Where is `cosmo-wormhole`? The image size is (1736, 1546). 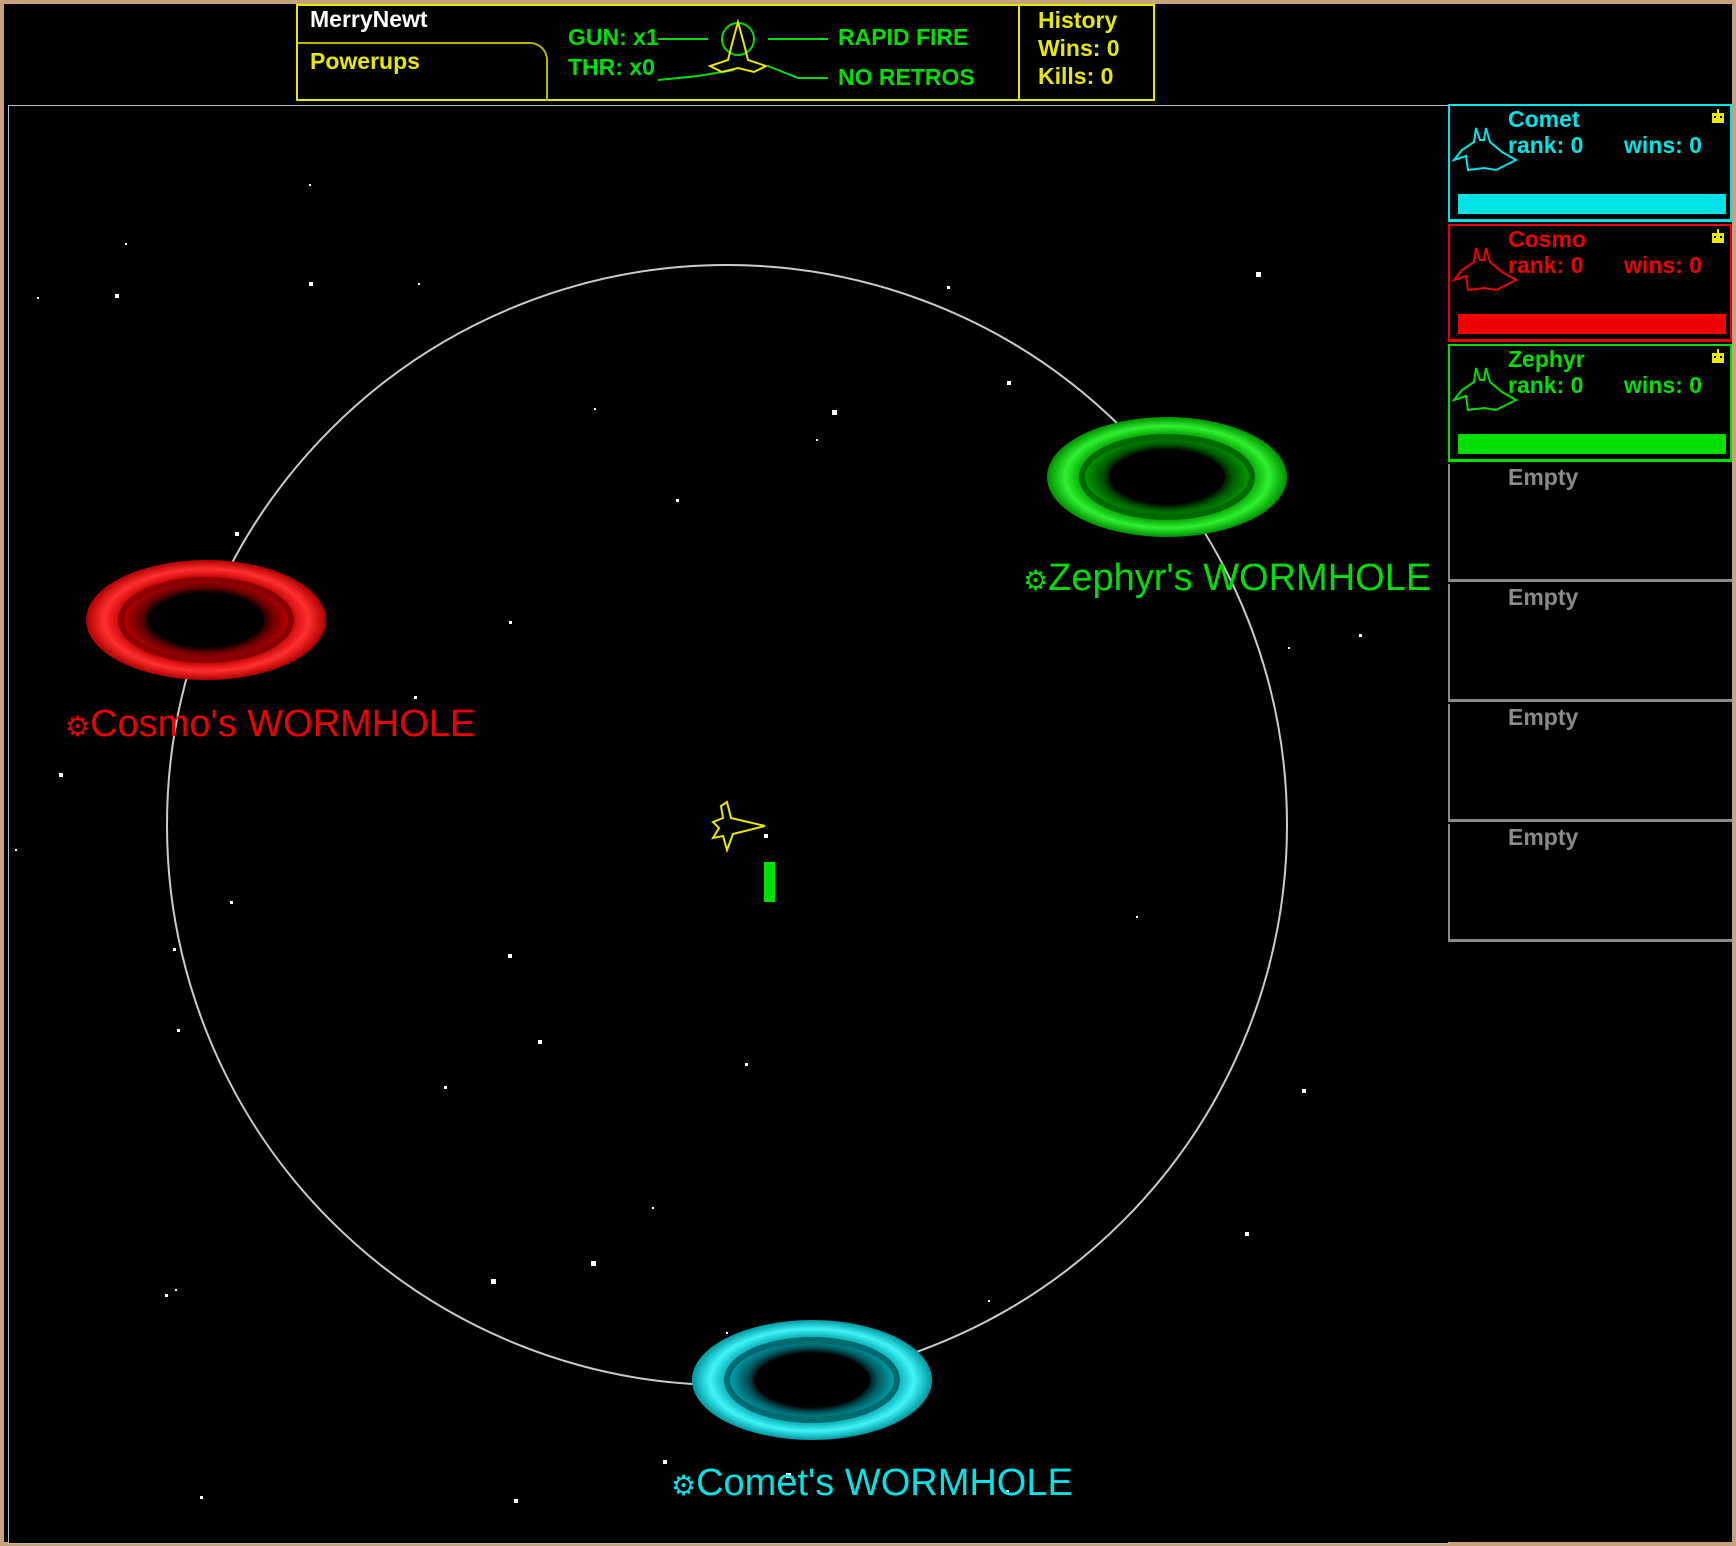 cosmo-wormhole is located at coordinates (206, 620).